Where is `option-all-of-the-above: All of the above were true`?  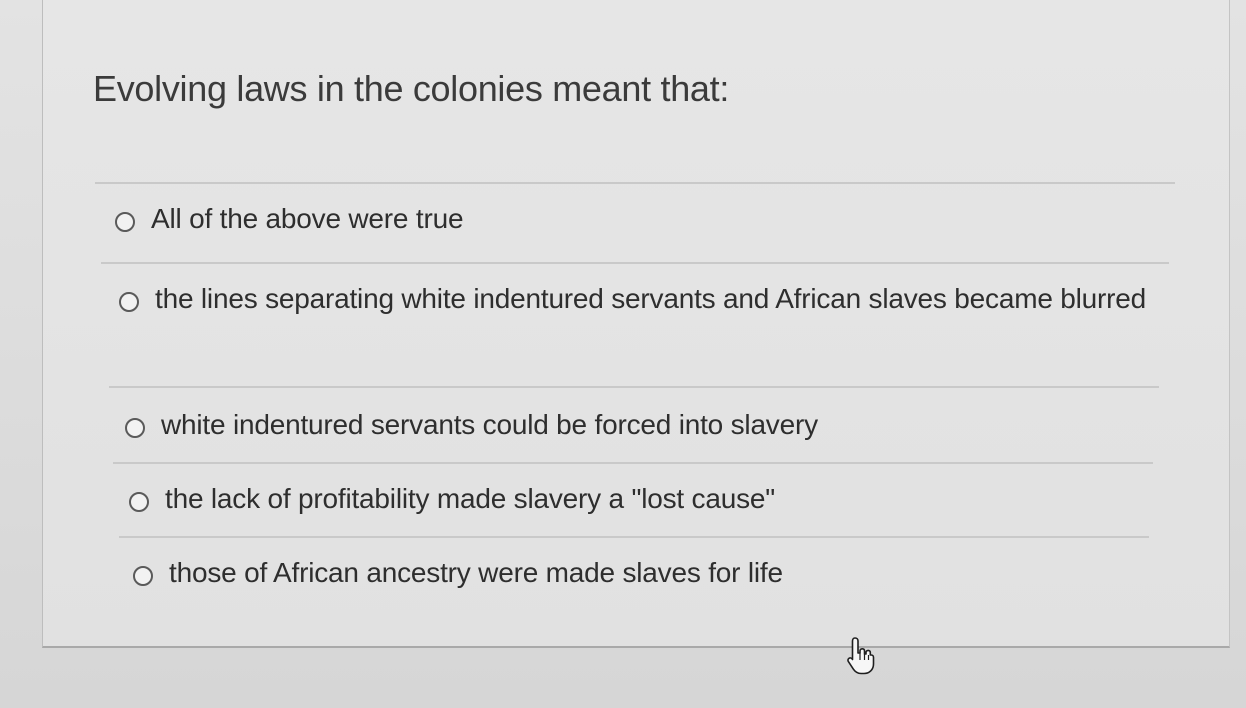 option-all-of-the-above: All of the above were true is located at coordinates (640, 222).